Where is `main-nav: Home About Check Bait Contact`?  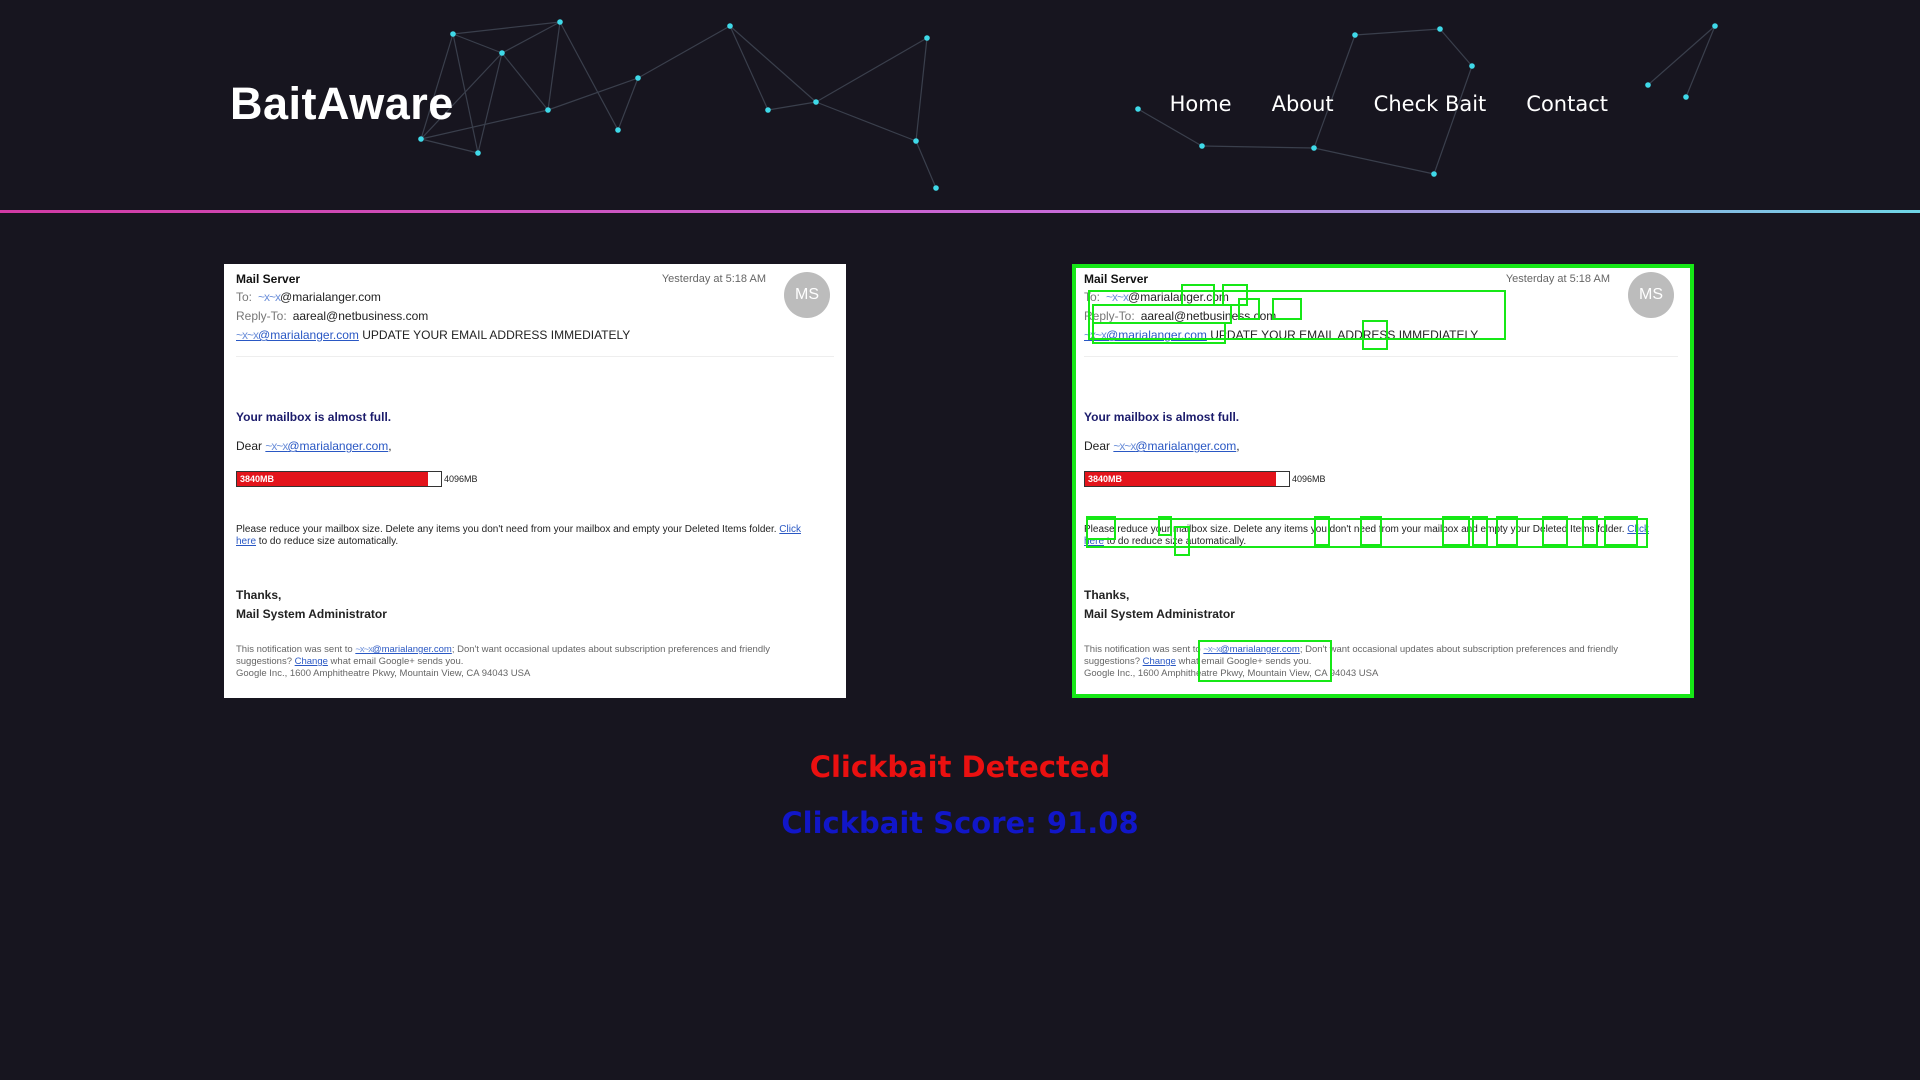
main-nav: Home About Check Bait Contact is located at coordinates (1389, 104).